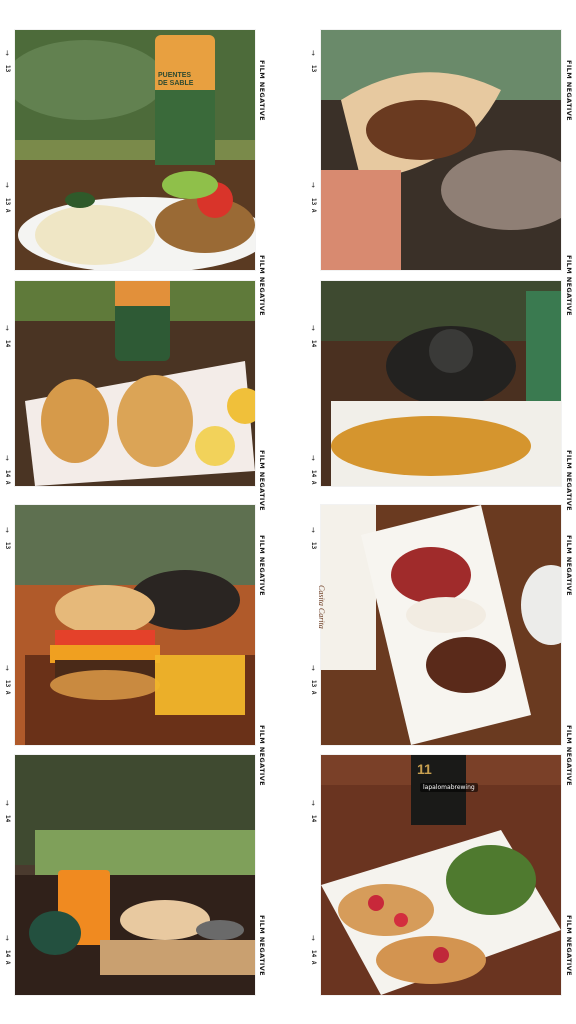 Image resolution: width=576 pixels, height=1024 pixels. What do you see at coordinates (441, 625) in the screenshot?
I see `photo-dessert-strawberries` at bounding box center [441, 625].